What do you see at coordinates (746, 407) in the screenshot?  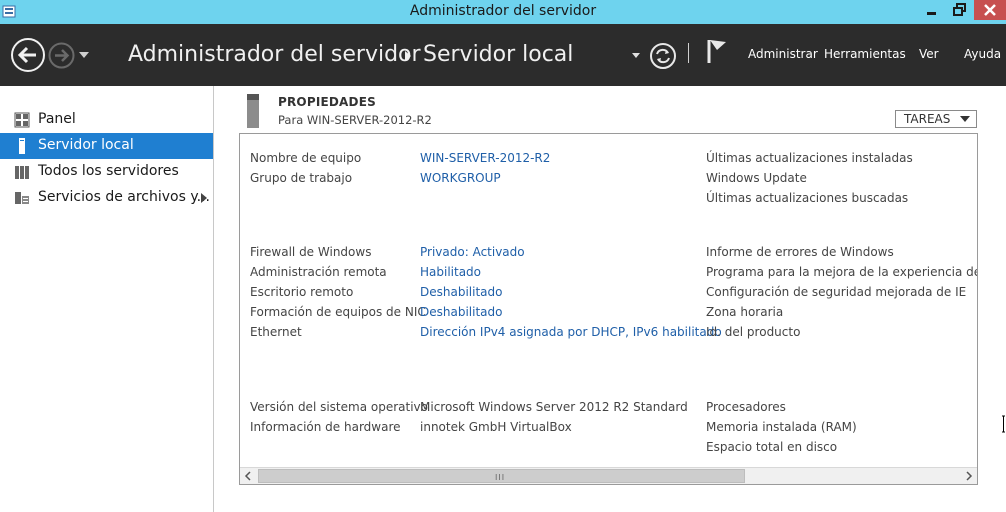 I see `right-property-label: Procesadores` at bounding box center [746, 407].